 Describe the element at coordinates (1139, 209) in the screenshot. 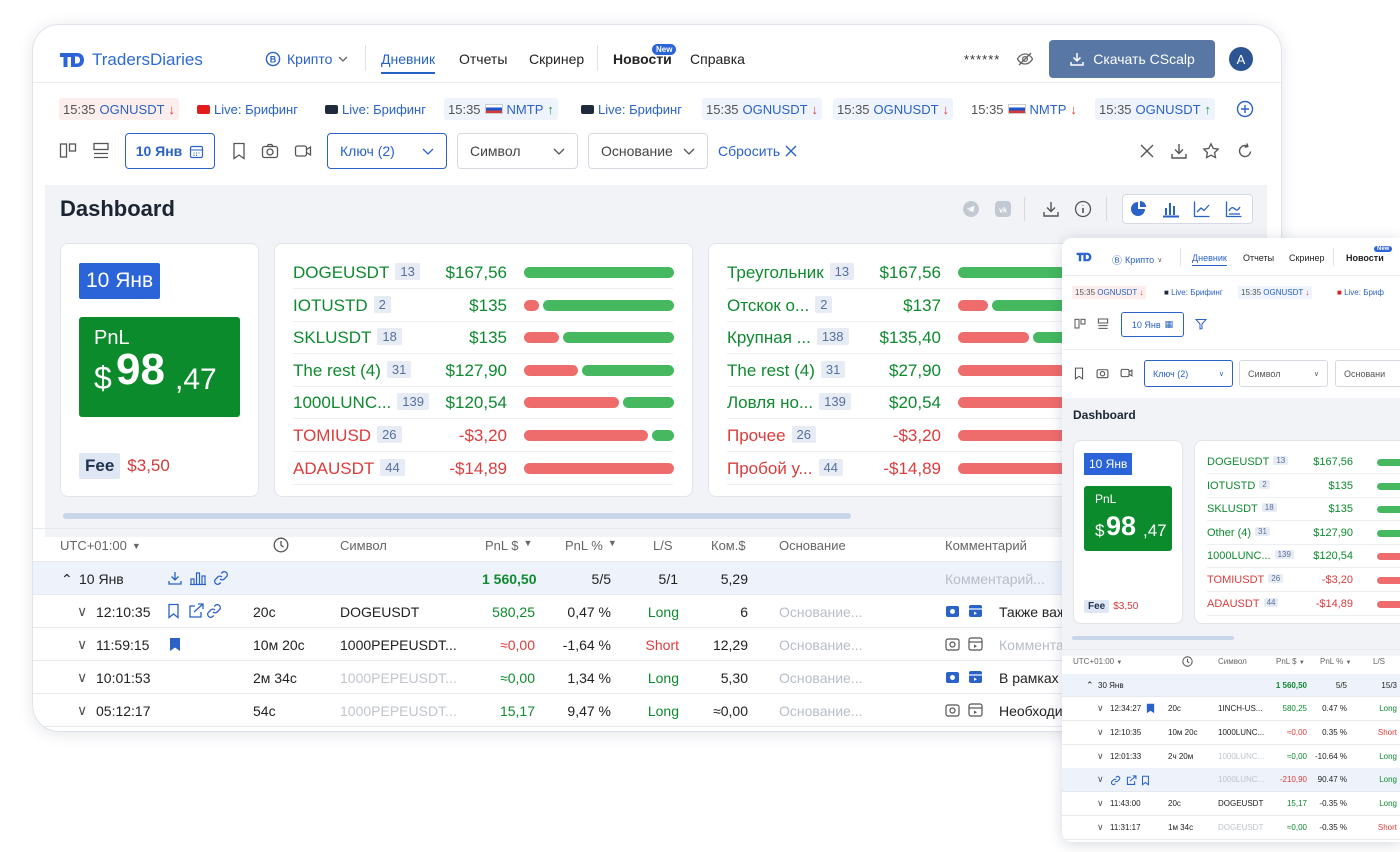

I see `pie-chart-icon` at that location.